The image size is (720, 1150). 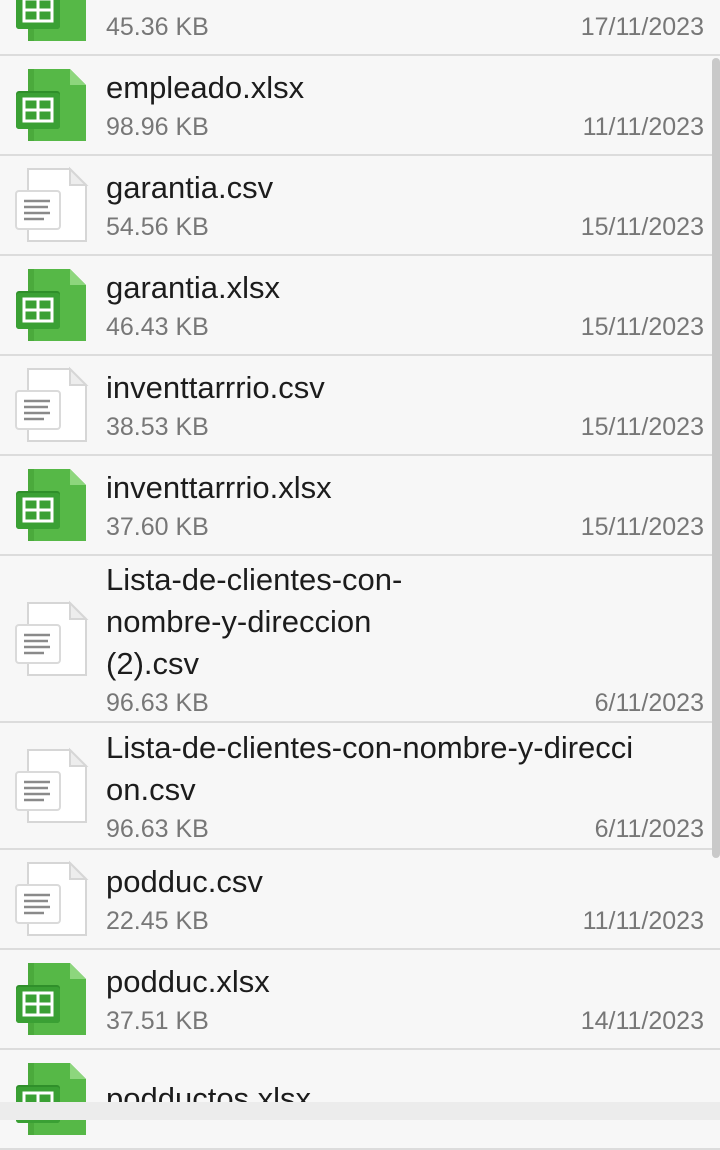 What do you see at coordinates (413, 999) in the screenshot?
I see `file-info: podduc.xlsx 37.51 KB 14/11/2023` at bounding box center [413, 999].